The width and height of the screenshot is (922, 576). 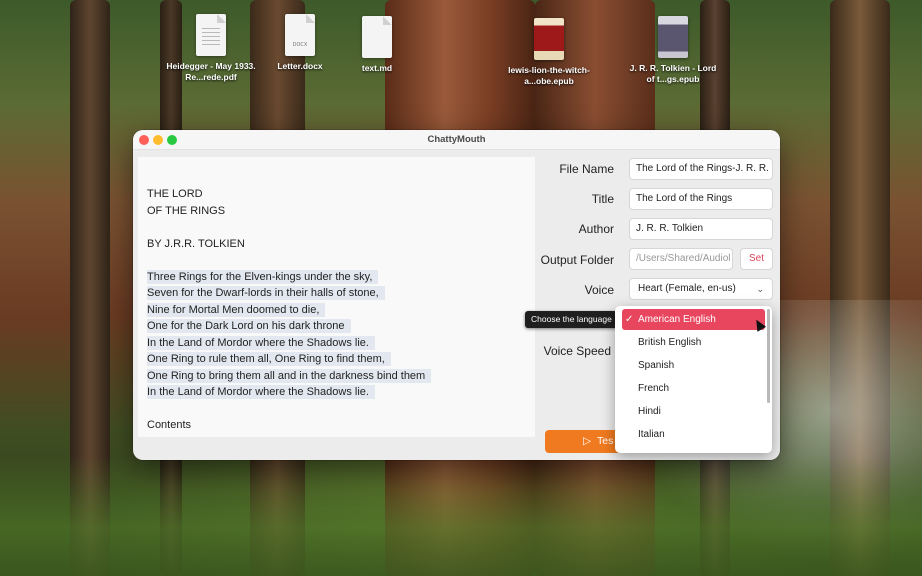 What do you see at coordinates (336, 244) in the screenshot?
I see `text-line: BY J.R.R. TOLKIEN` at bounding box center [336, 244].